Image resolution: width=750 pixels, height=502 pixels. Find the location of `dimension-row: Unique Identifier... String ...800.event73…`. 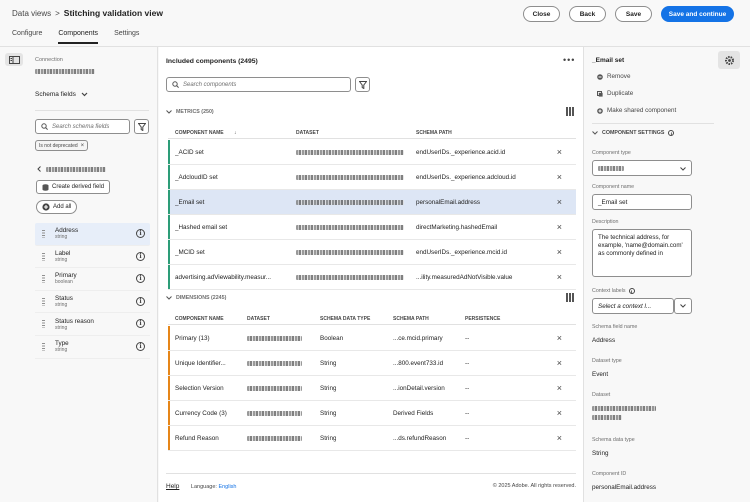

dimension-row: Unique Identifier... String ...800.event73… is located at coordinates (372, 363).